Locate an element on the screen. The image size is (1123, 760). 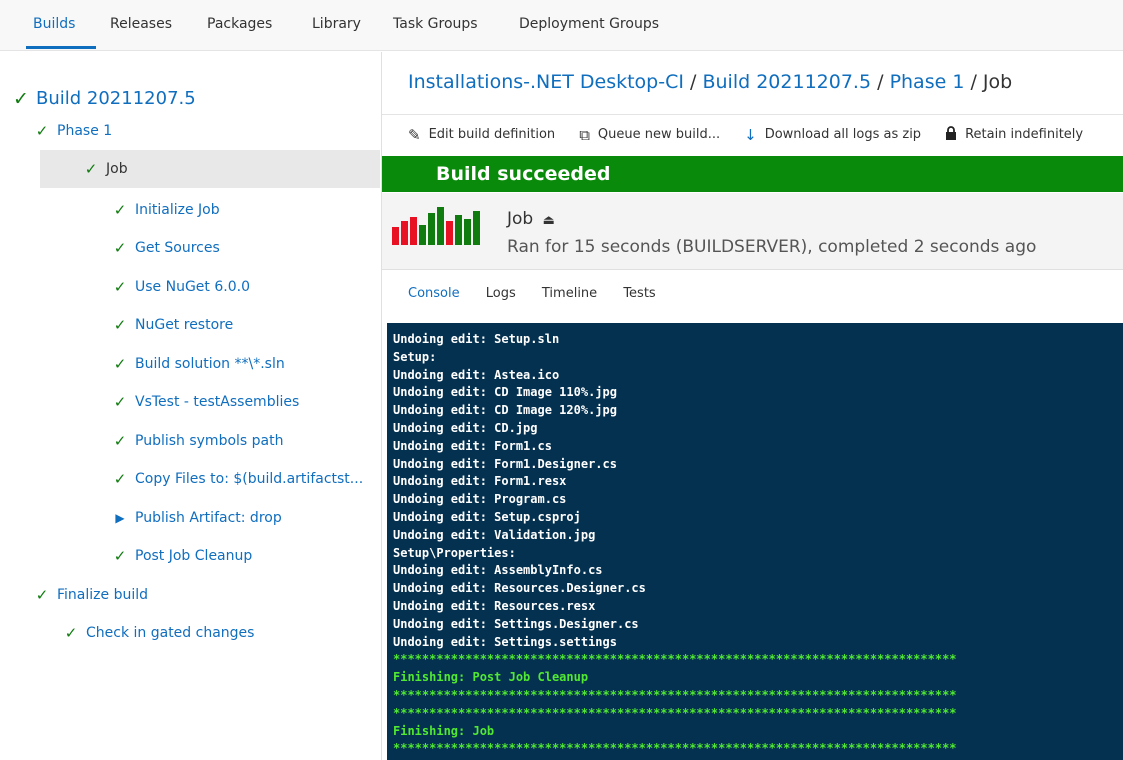
console-line: Undoing edit: Settings.Designer.cs is located at coordinates (516, 623).